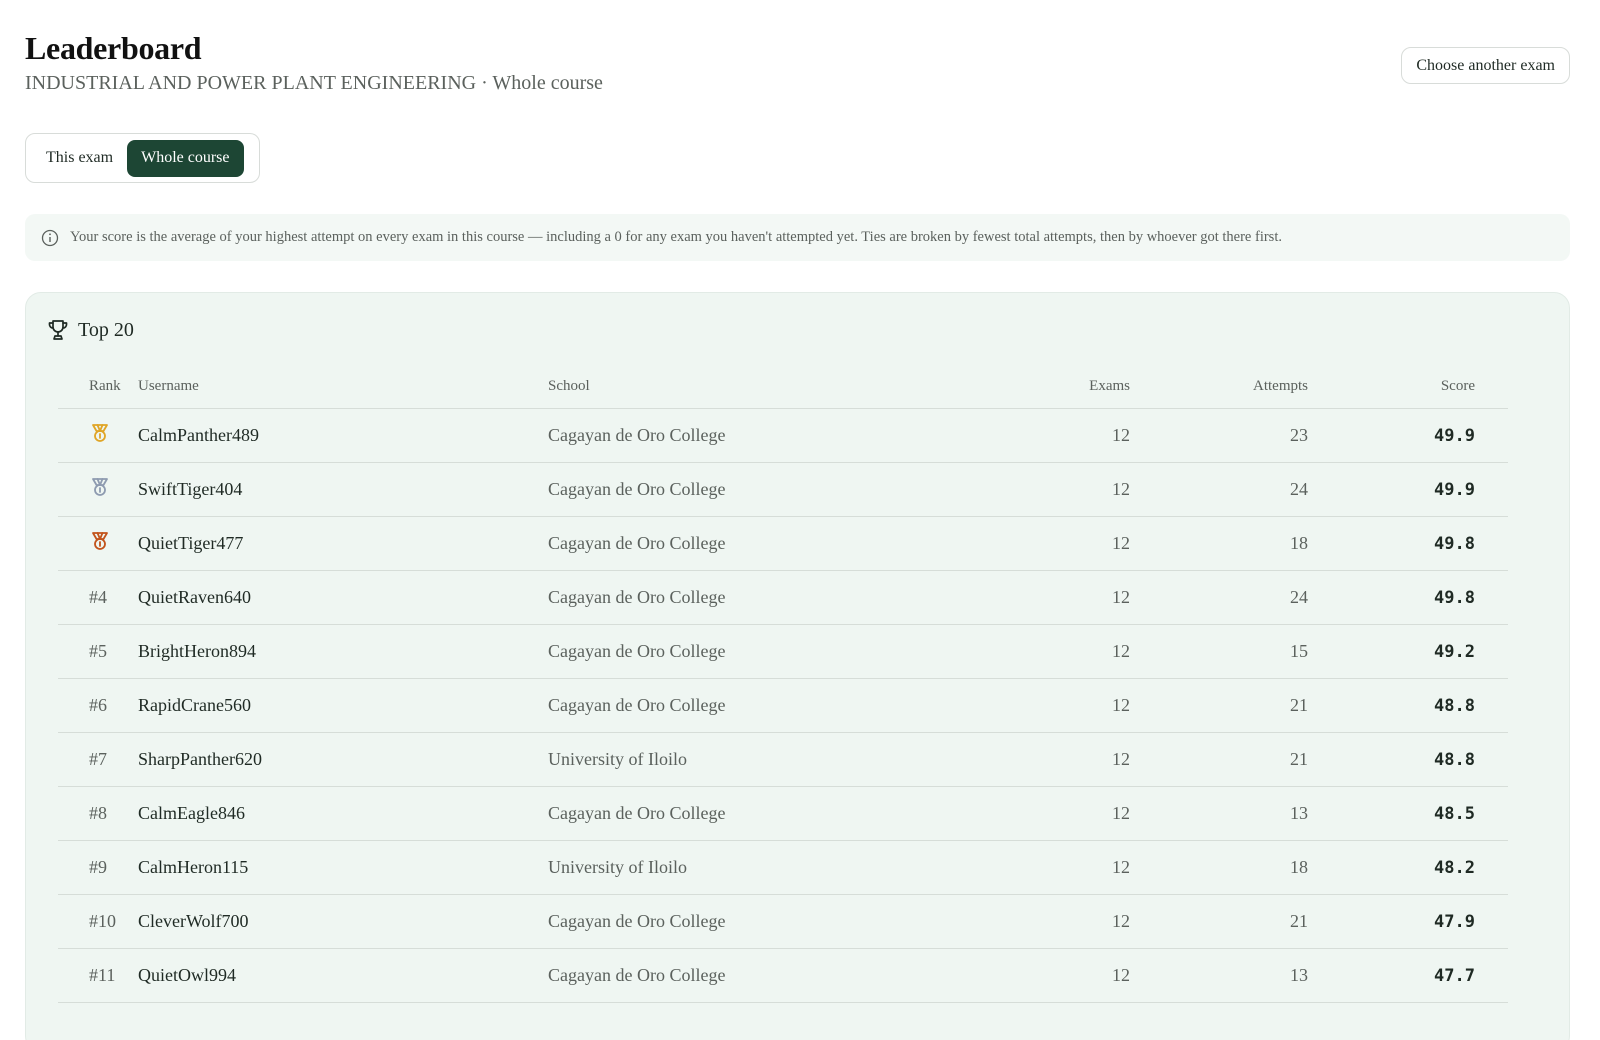  Describe the element at coordinates (98, 759) in the screenshot. I see `rank-cell: #7` at that location.